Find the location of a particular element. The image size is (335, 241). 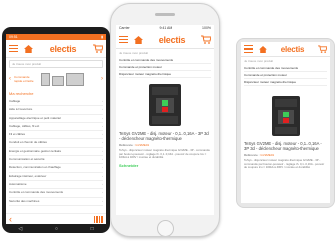

devices-illustration is located at coordinates (69, 79).